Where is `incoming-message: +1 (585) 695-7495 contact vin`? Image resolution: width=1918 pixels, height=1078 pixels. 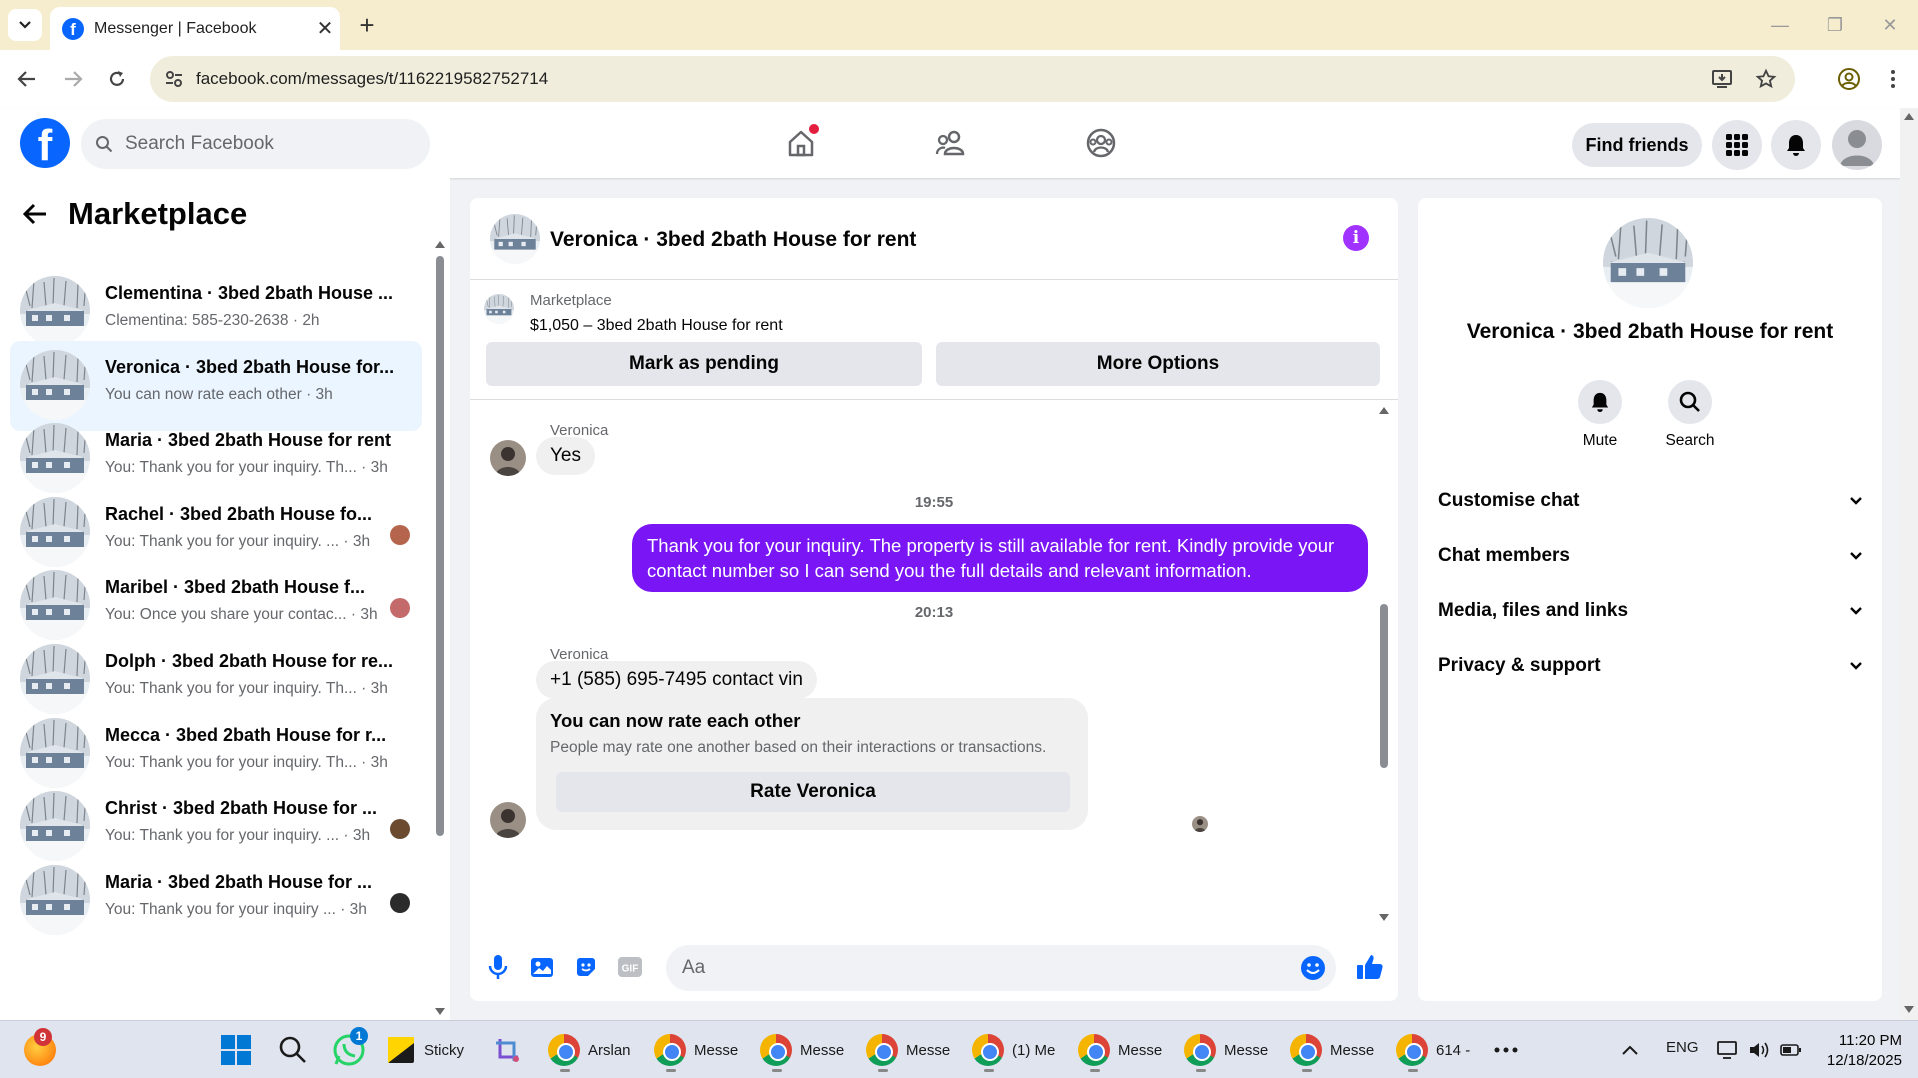 incoming-message: +1 (585) 695-7495 contact vin is located at coordinates (676, 680).